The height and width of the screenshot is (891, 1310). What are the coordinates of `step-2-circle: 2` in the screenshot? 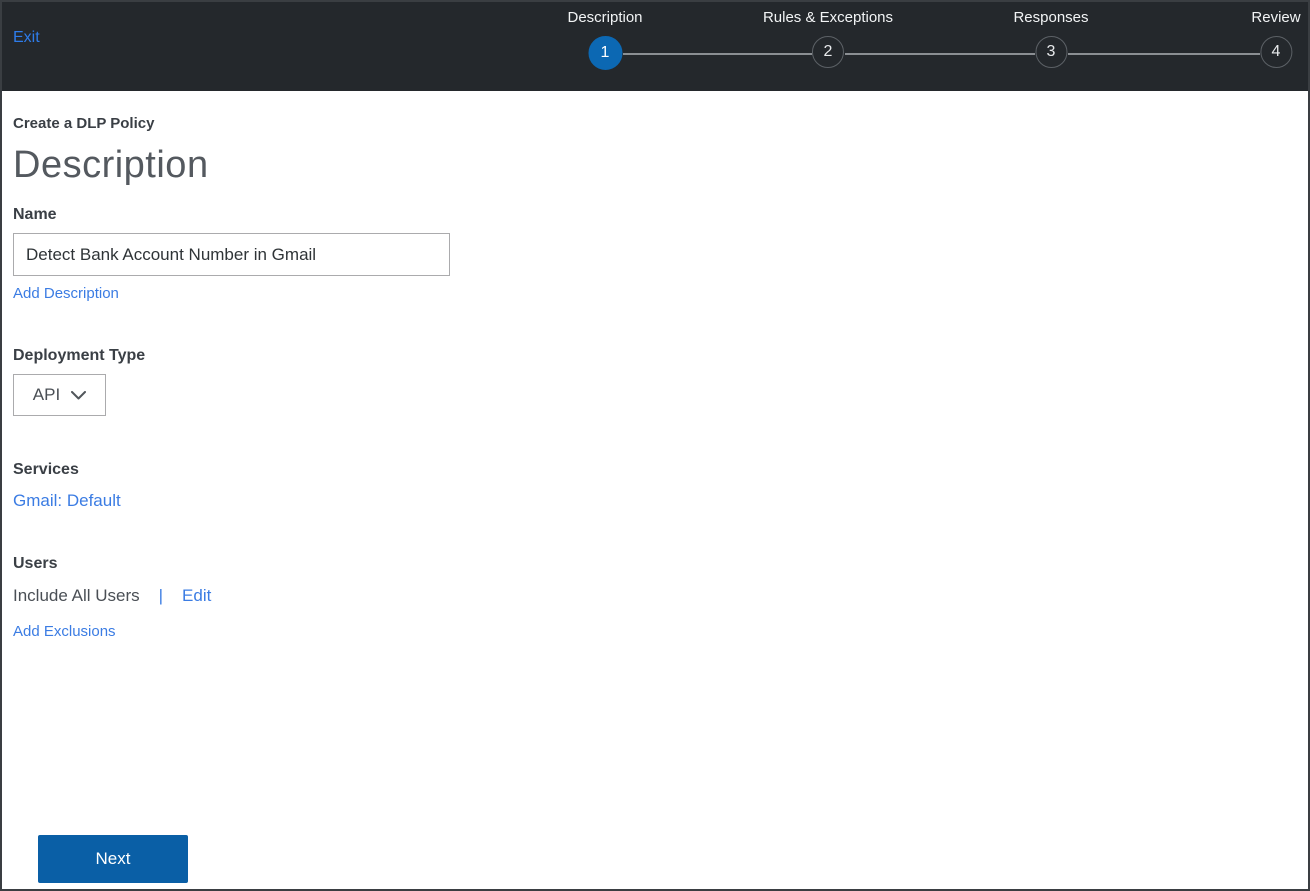 It's located at (827, 52).